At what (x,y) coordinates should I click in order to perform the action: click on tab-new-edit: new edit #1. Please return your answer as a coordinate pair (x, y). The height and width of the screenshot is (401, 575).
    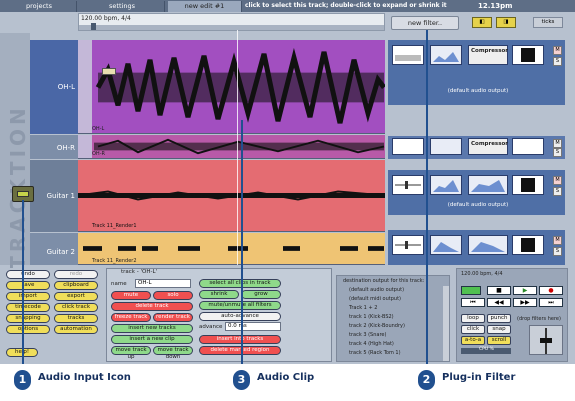
    Looking at the image, I should click on (205, 6).